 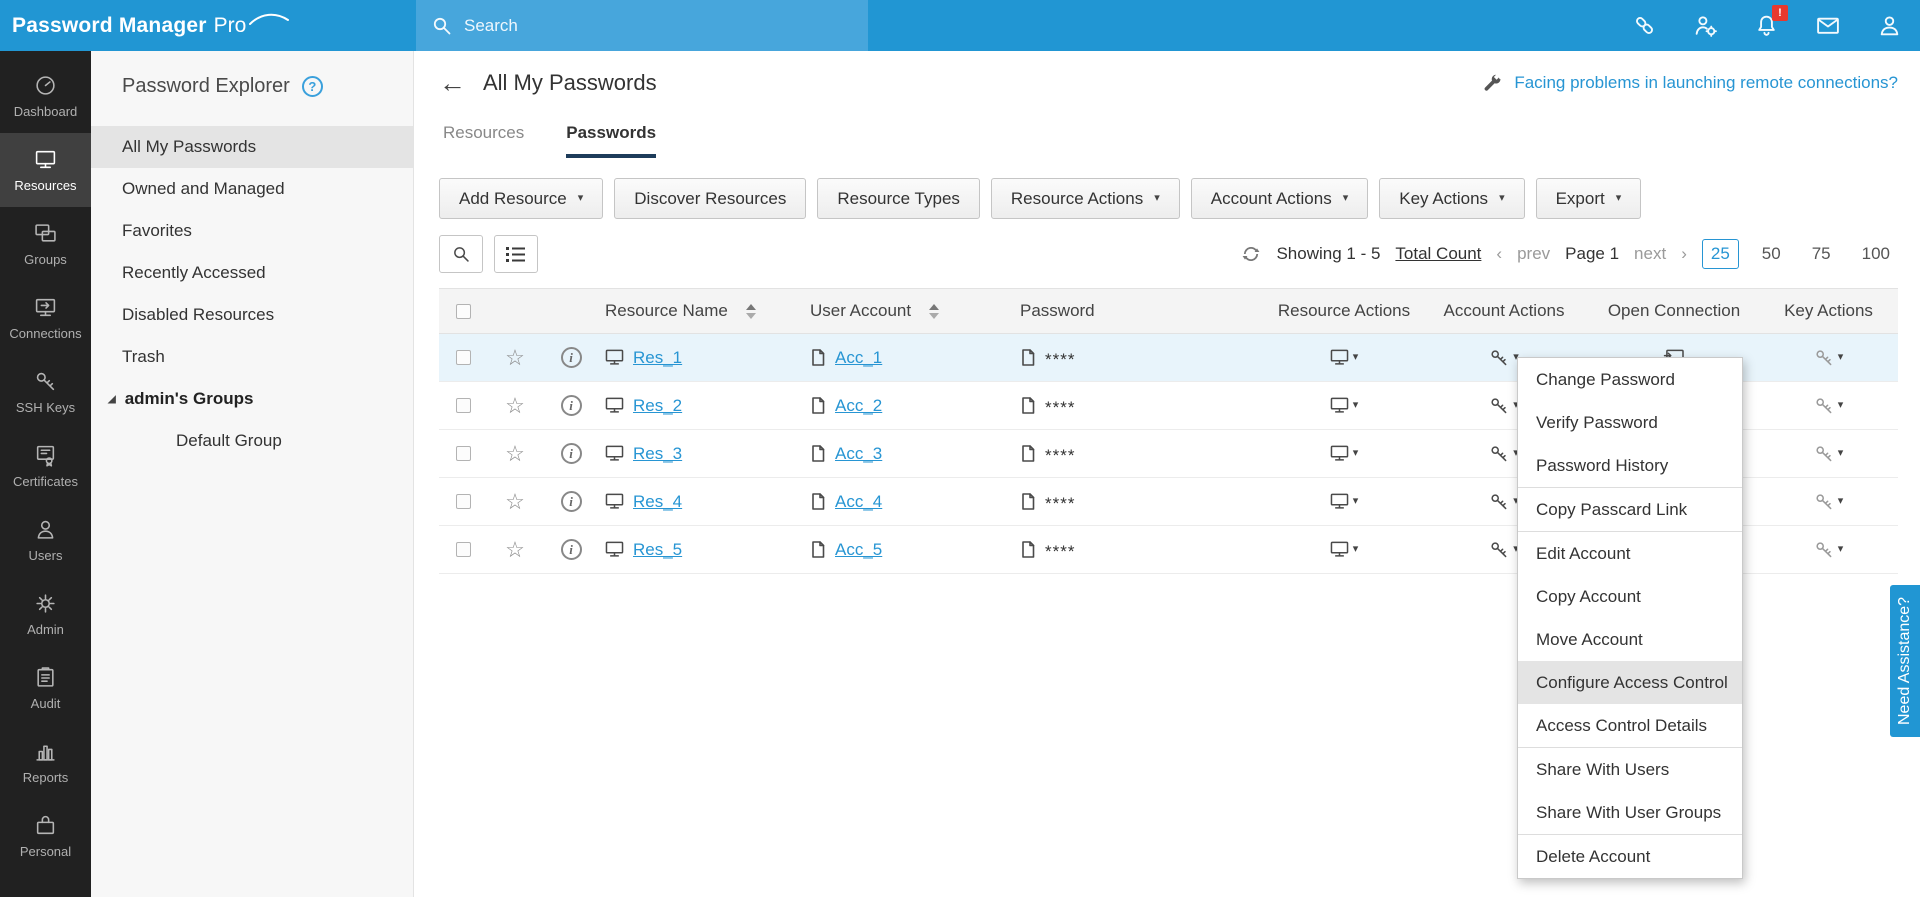 What do you see at coordinates (710, 198) in the screenshot?
I see `discover-resources-button: Discover Resources` at bounding box center [710, 198].